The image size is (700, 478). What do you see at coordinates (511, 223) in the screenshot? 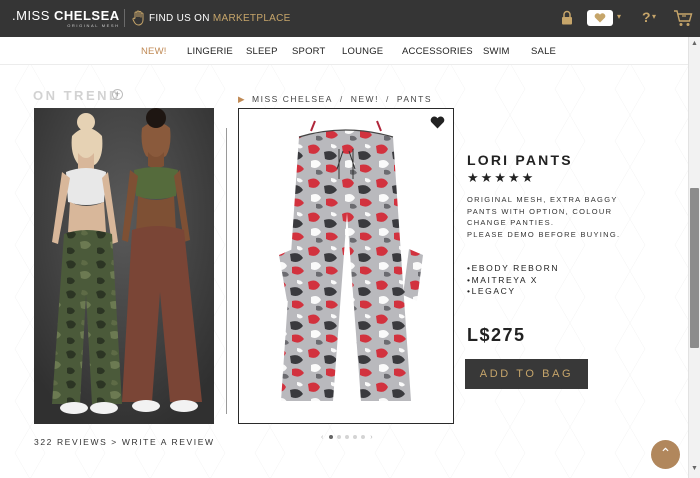
I see `description-line: CHANGE PANTIES.` at bounding box center [511, 223].